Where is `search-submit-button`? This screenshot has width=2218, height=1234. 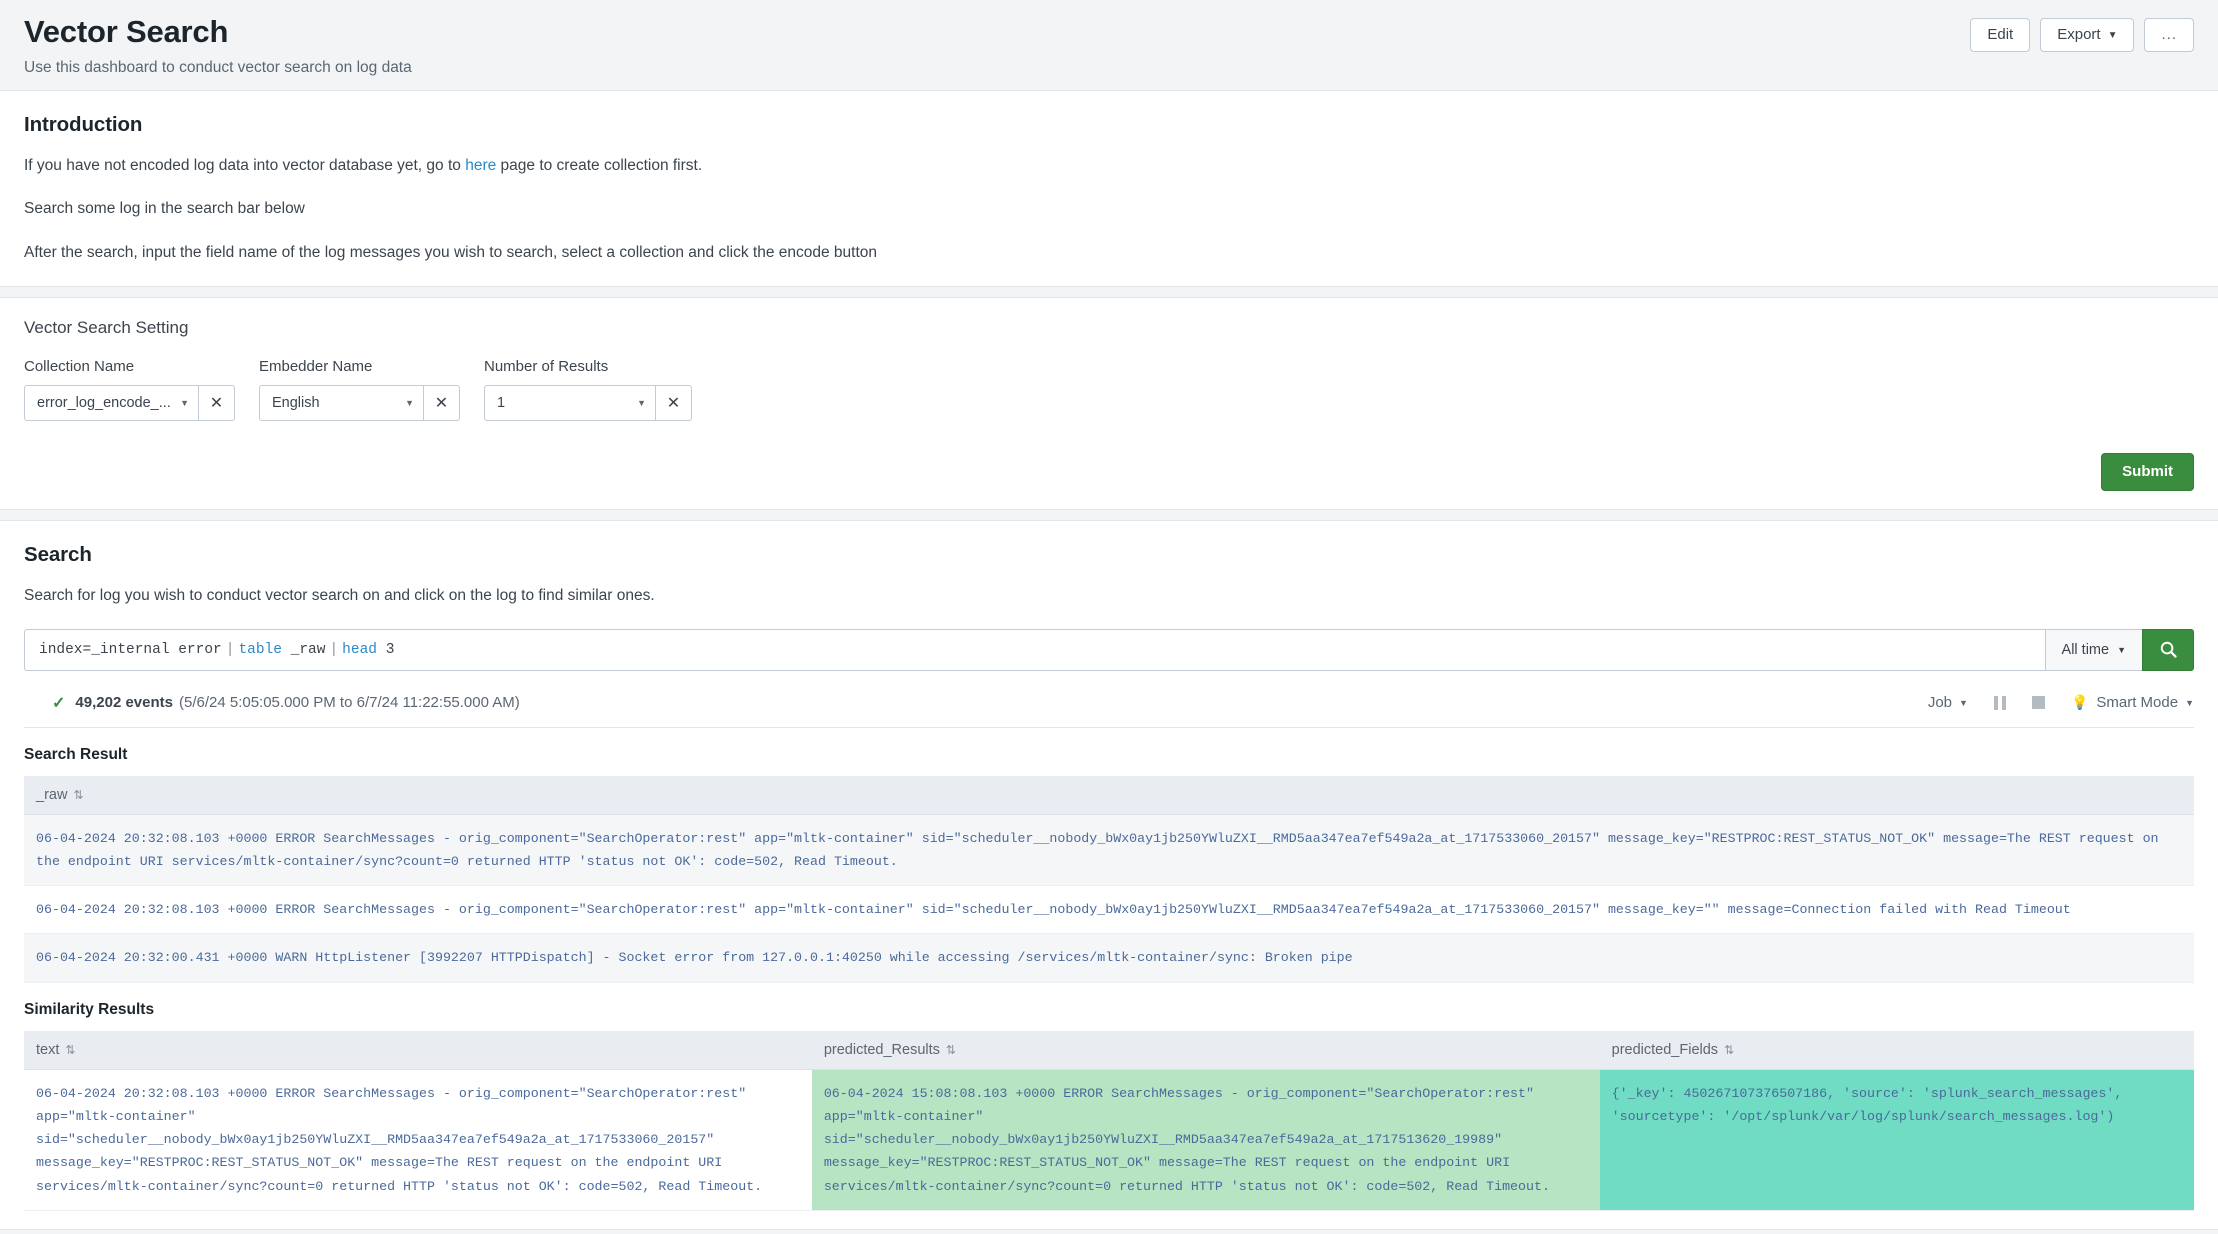
search-submit-button is located at coordinates (2168, 649).